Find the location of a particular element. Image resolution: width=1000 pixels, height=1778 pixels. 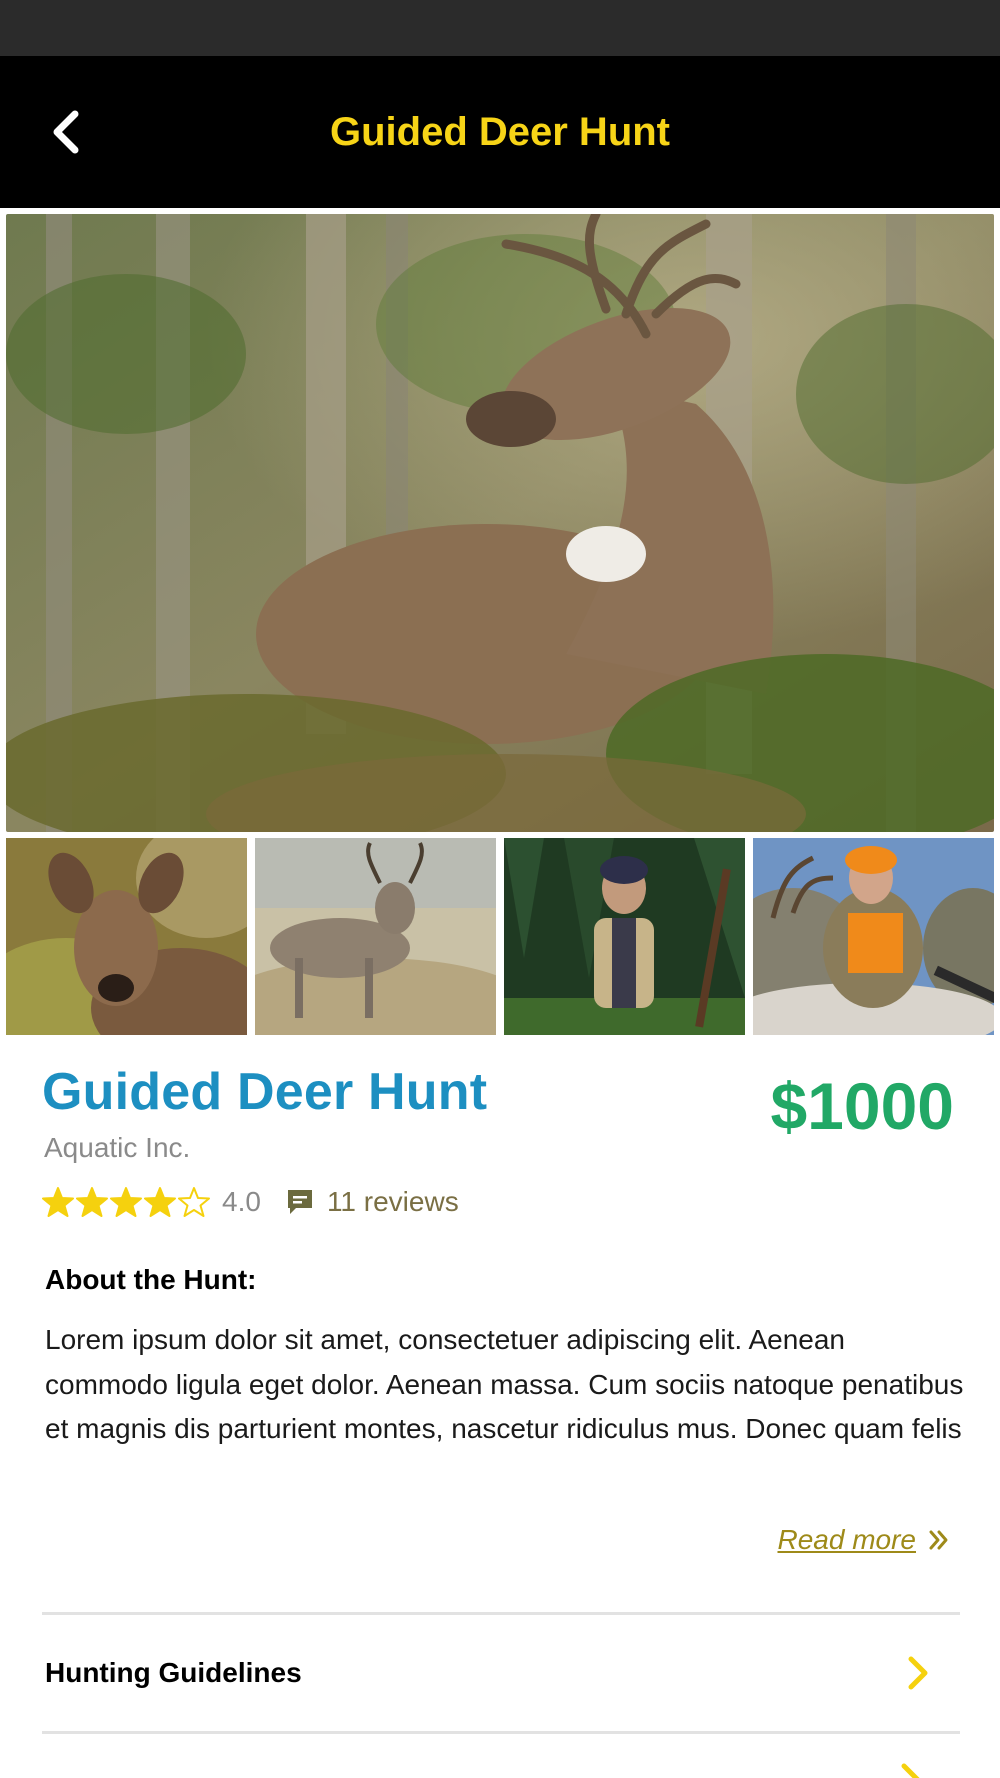

next-row-chevron-icon is located at coordinates (911, 1770).